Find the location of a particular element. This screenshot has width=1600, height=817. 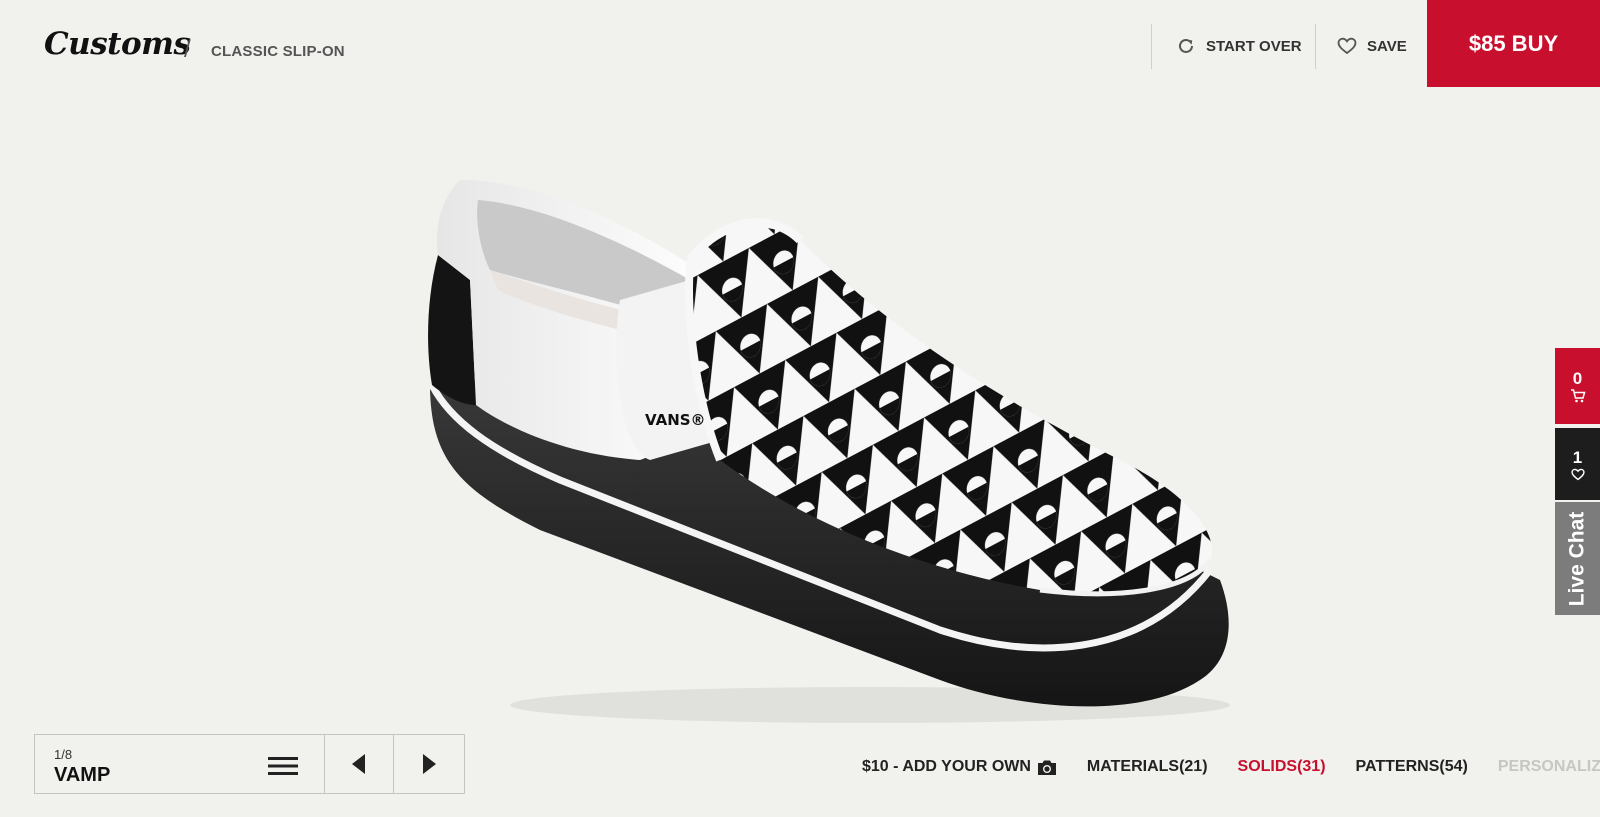

menu-icon is located at coordinates (283, 766).